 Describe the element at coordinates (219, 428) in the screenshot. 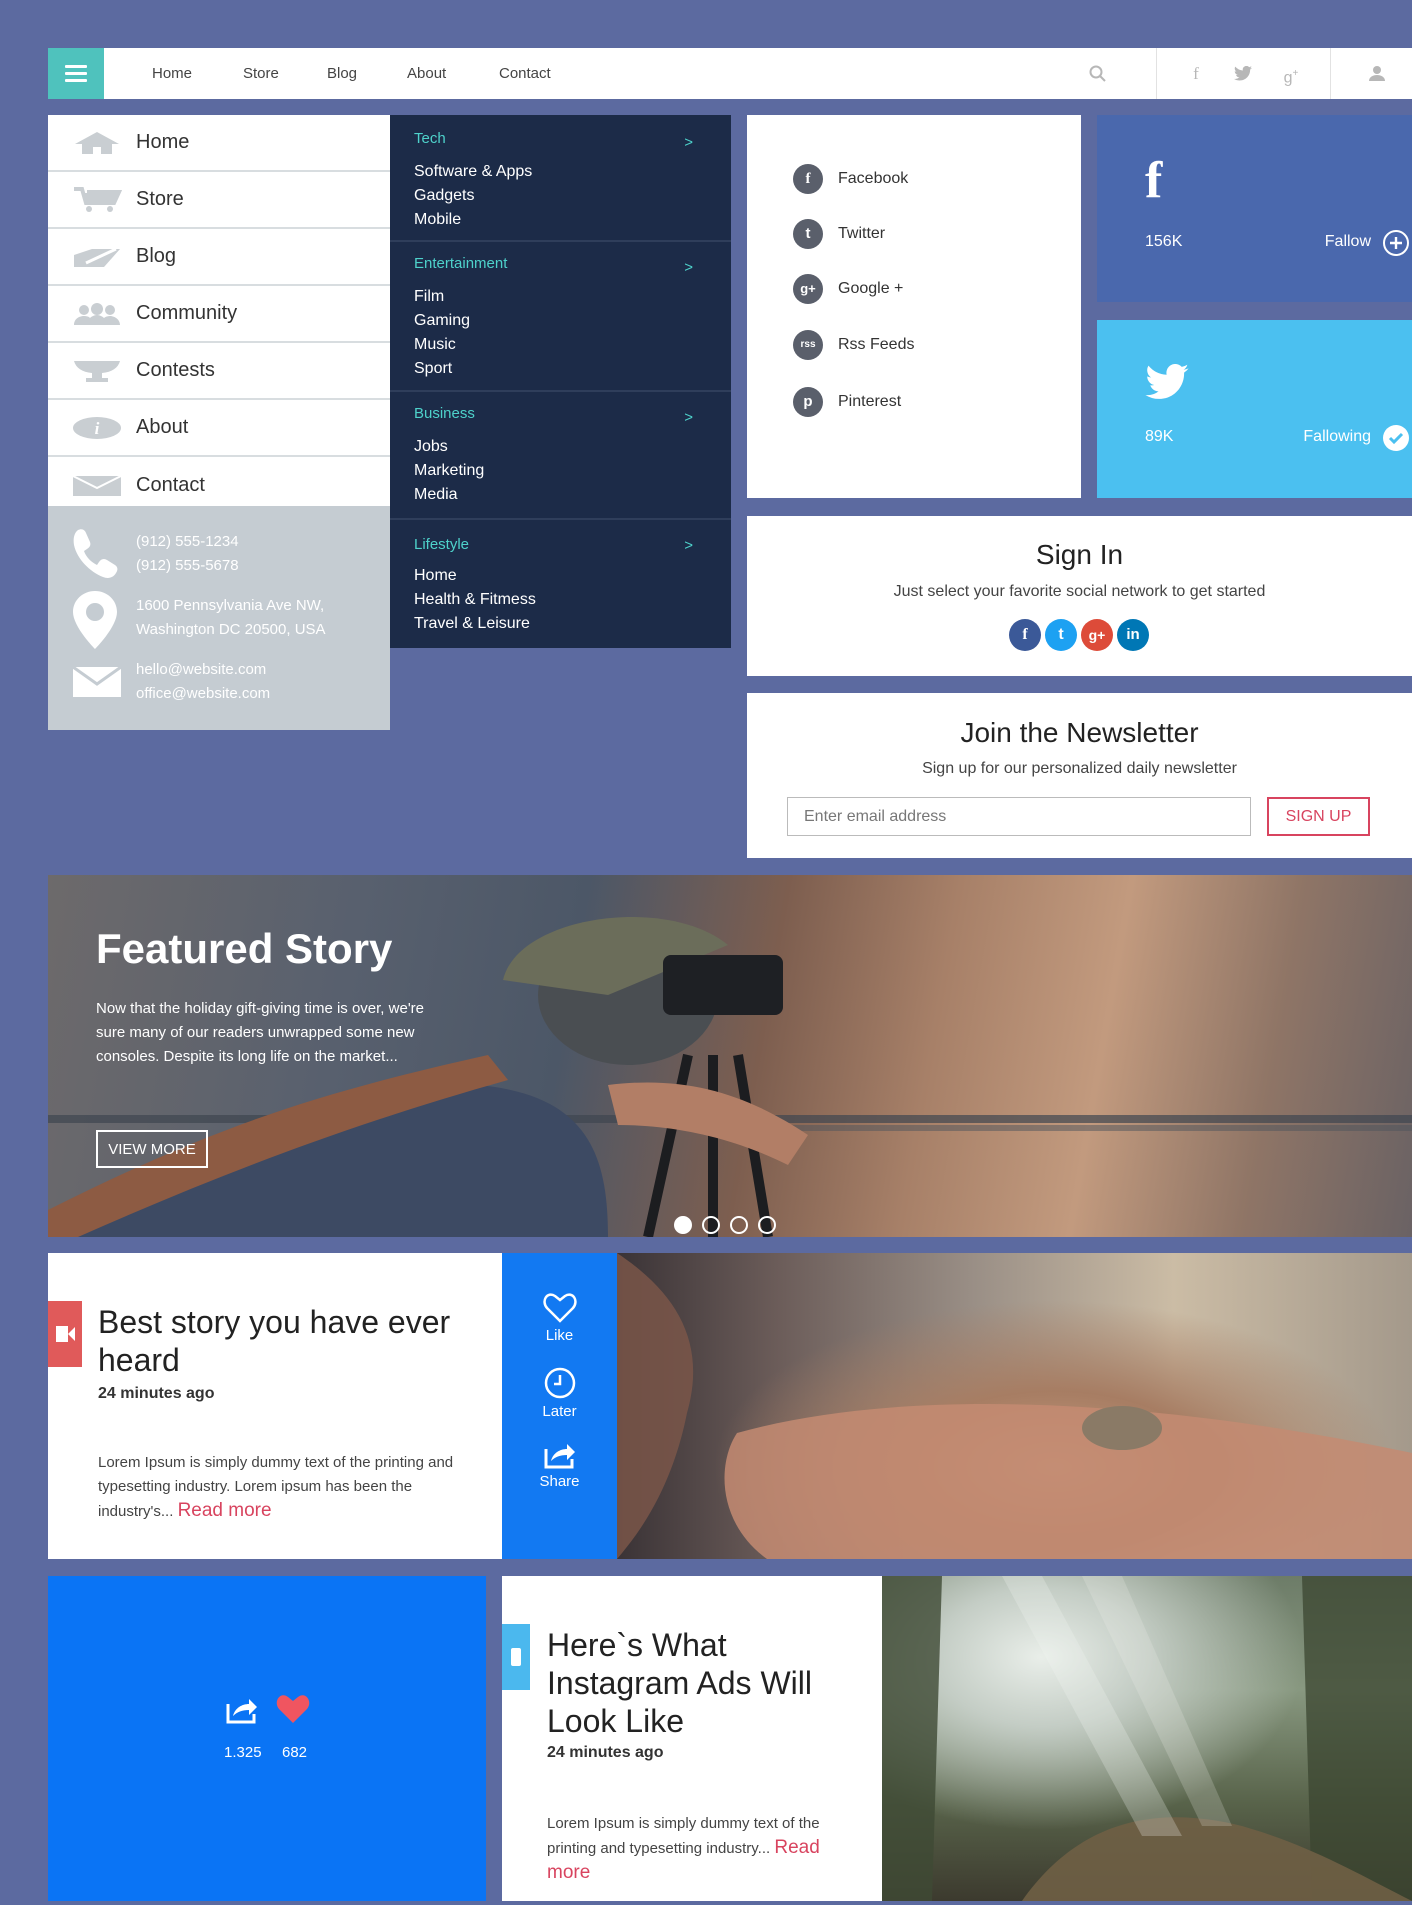

I see `side-item-about: i About` at that location.